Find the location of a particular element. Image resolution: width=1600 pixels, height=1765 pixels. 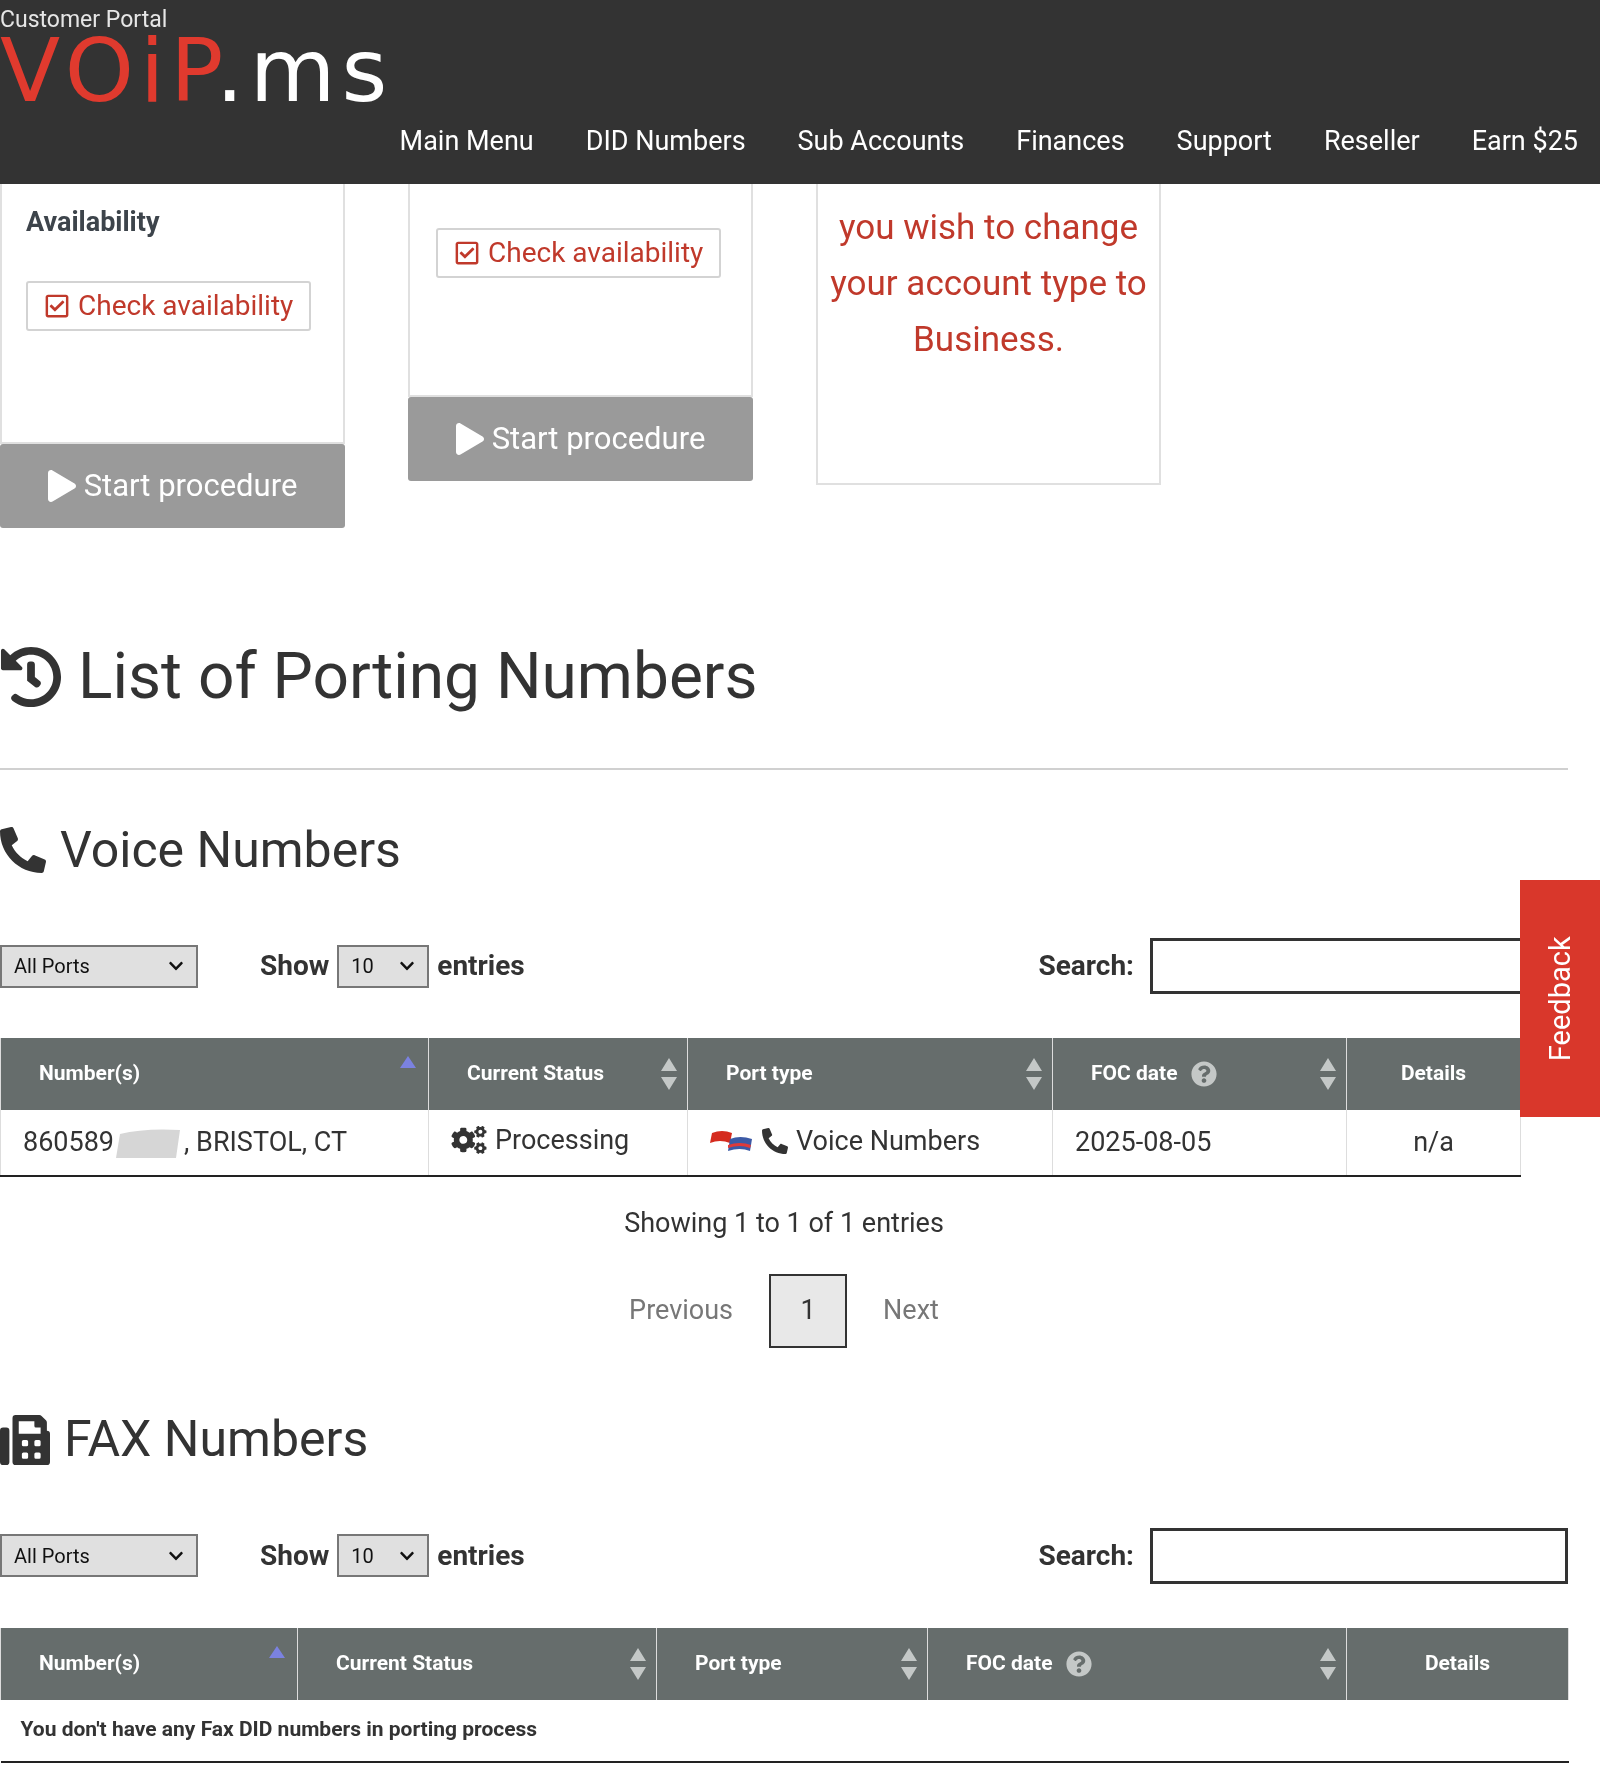

foc-date-cell: 2025-08-05 is located at coordinates (1199, 1143).